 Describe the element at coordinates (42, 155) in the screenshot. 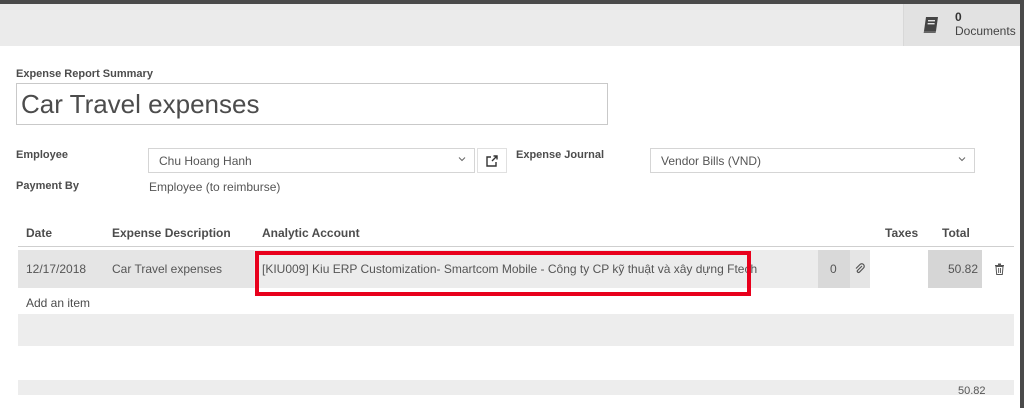

I see `employee-label: Employee` at that location.